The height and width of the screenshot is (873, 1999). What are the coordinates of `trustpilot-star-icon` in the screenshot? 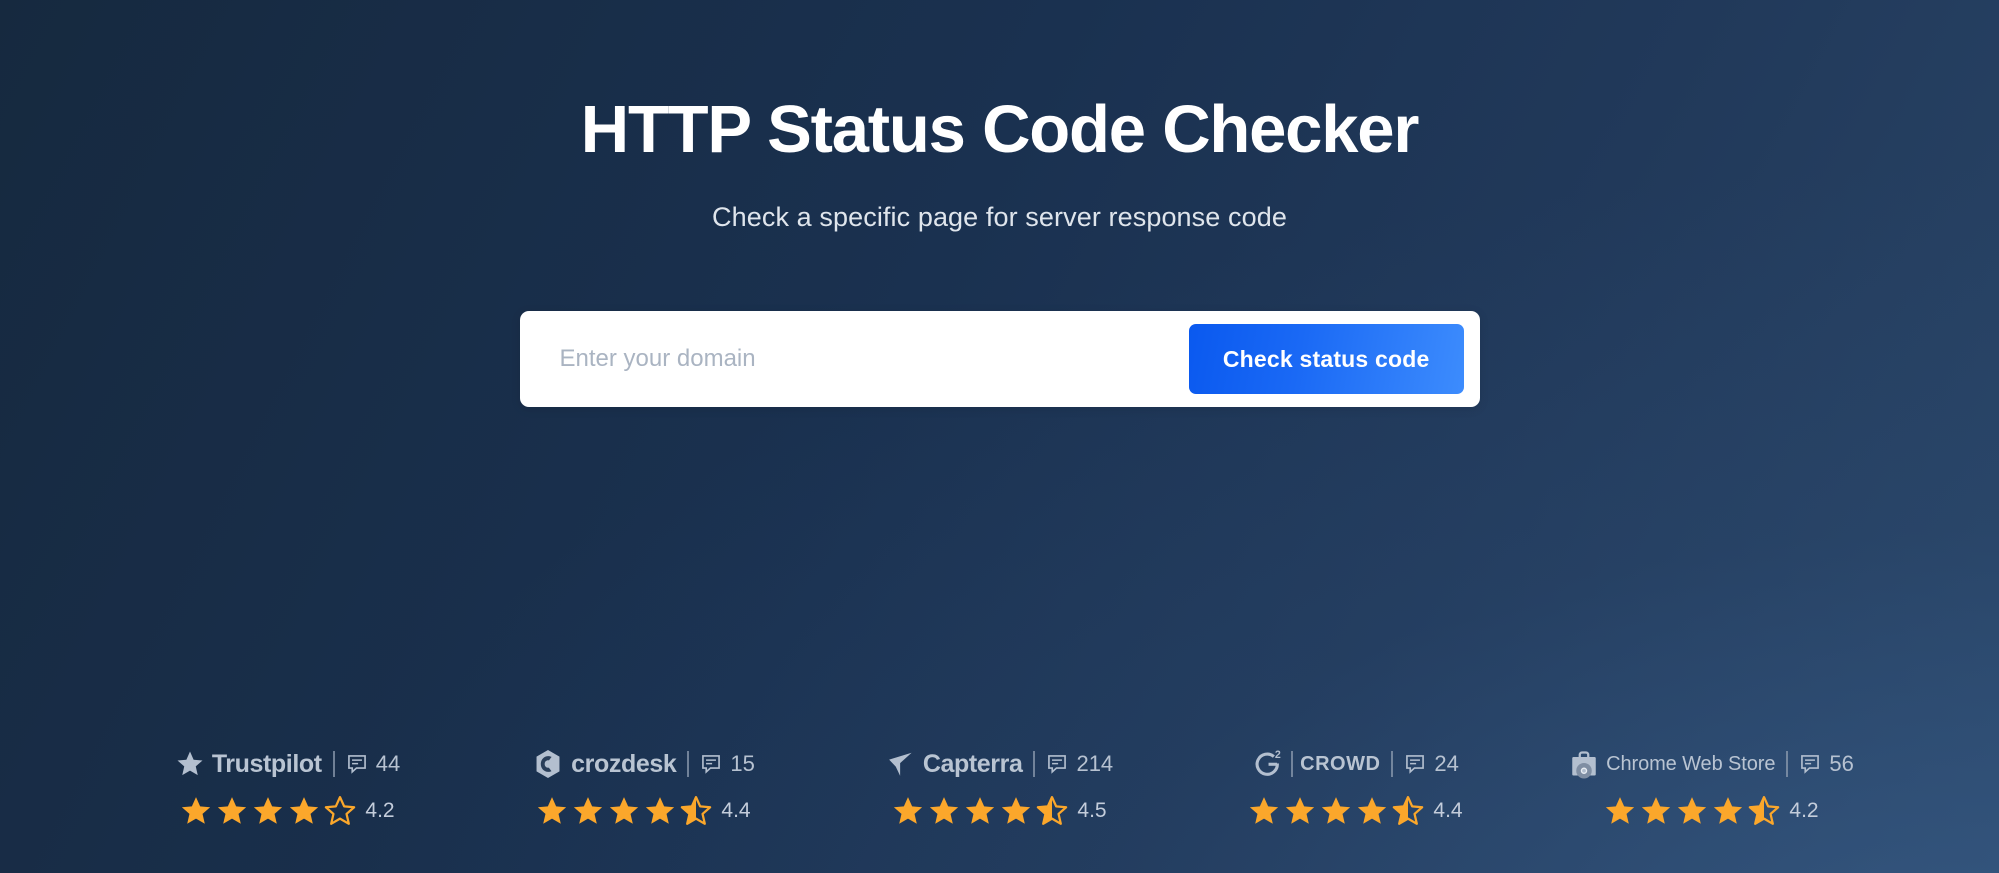 It's located at (190, 764).